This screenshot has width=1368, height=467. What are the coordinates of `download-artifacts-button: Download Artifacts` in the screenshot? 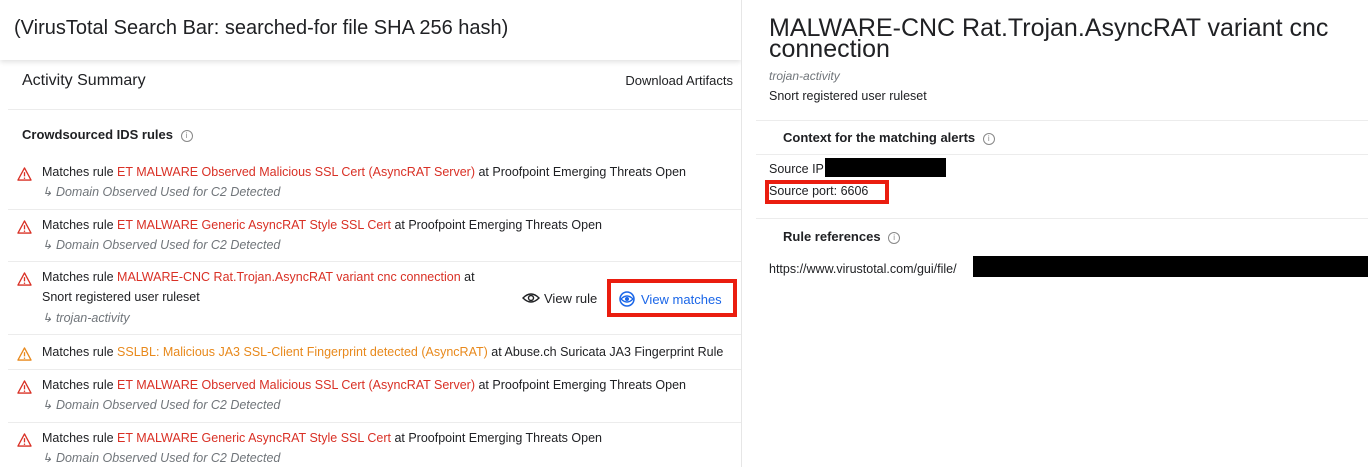 It's located at (679, 80).